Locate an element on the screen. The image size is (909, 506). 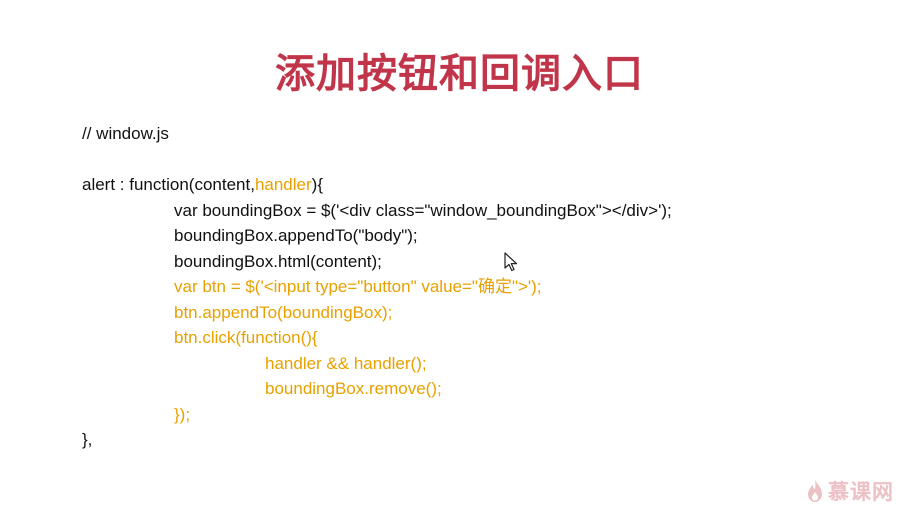
code-line-click-close: }); is located at coordinates (182, 414).